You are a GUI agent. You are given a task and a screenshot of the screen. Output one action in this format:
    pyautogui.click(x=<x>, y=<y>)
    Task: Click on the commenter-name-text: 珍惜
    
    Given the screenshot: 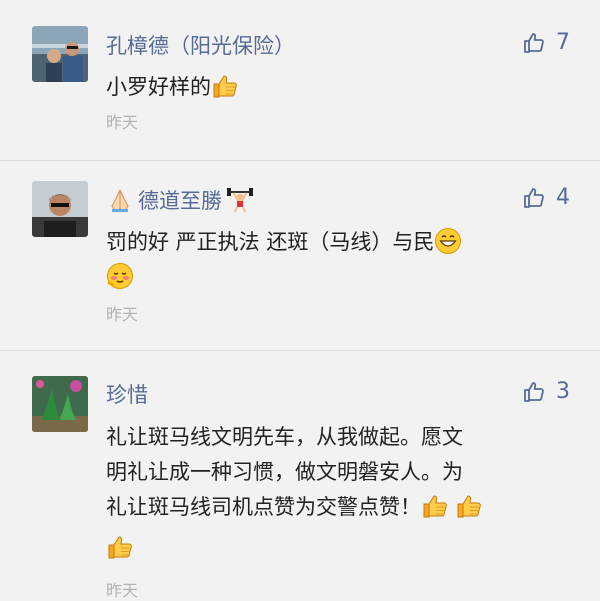 What is the action you would take?
    pyautogui.click(x=127, y=394)
    